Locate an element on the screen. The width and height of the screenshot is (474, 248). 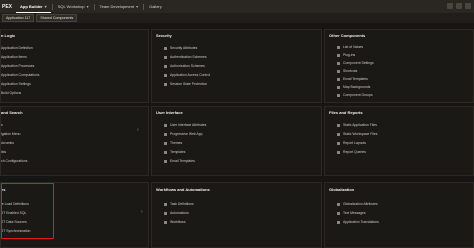
breadcrumb: Application 117 Shared Components is located at coordinates (237, 18).